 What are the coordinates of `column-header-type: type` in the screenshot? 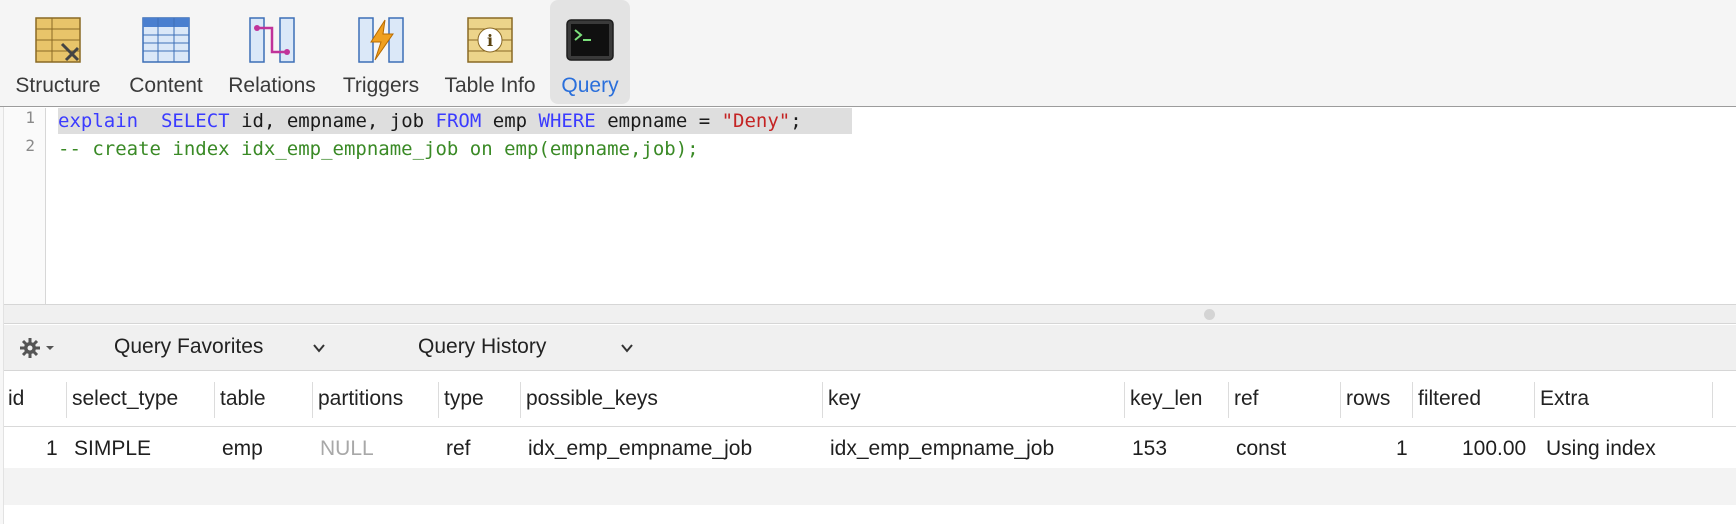 It's located at (464, 399).